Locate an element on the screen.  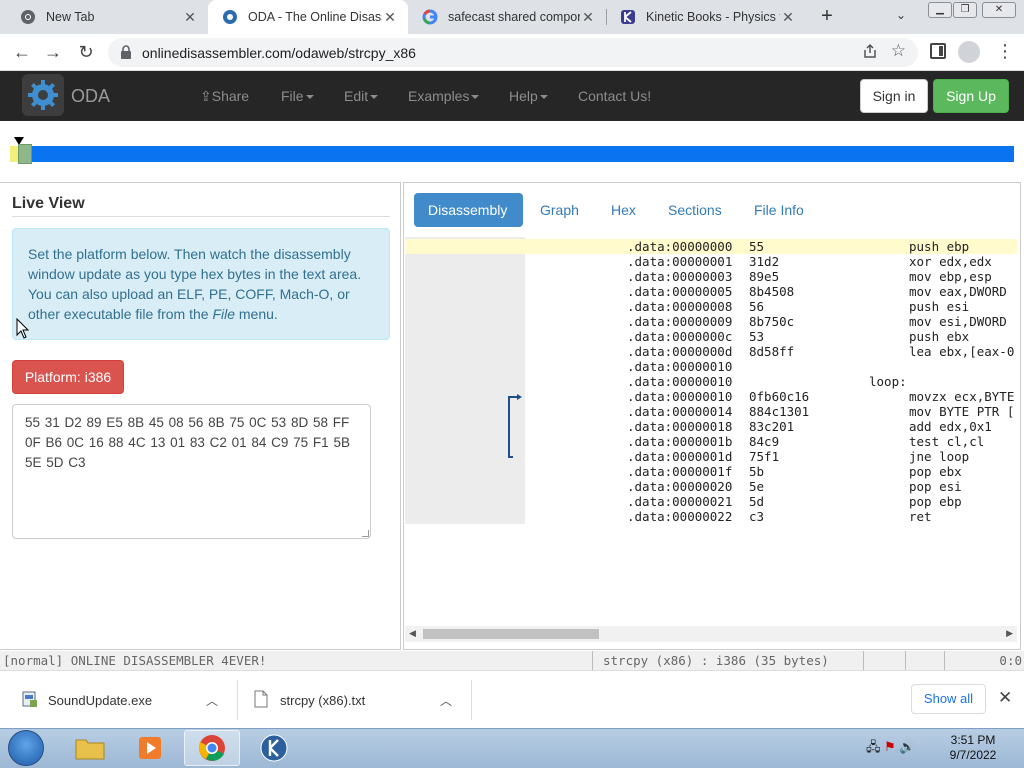
disassembly-line: .data:00000003 89e5 mov ebp,esp is located at coordinates (711, 276).